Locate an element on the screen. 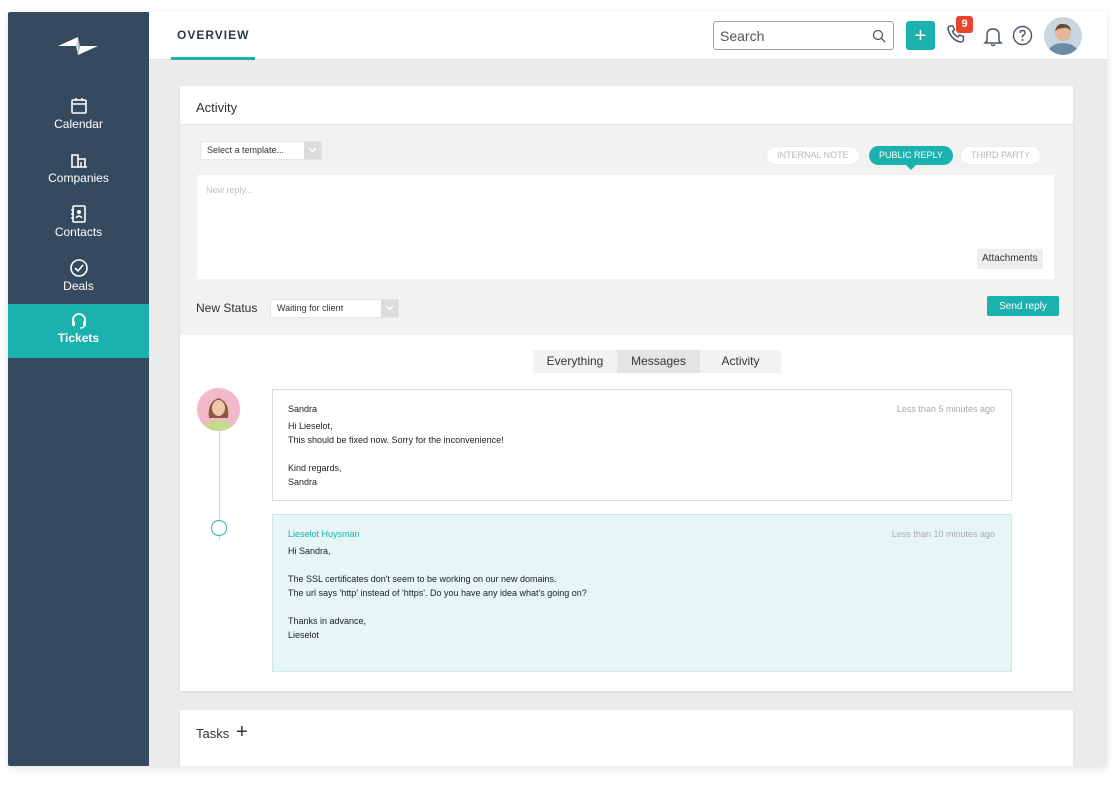 This screenshot has width=1116, height=800. calendar-icon is located at coordinates (78, 106).